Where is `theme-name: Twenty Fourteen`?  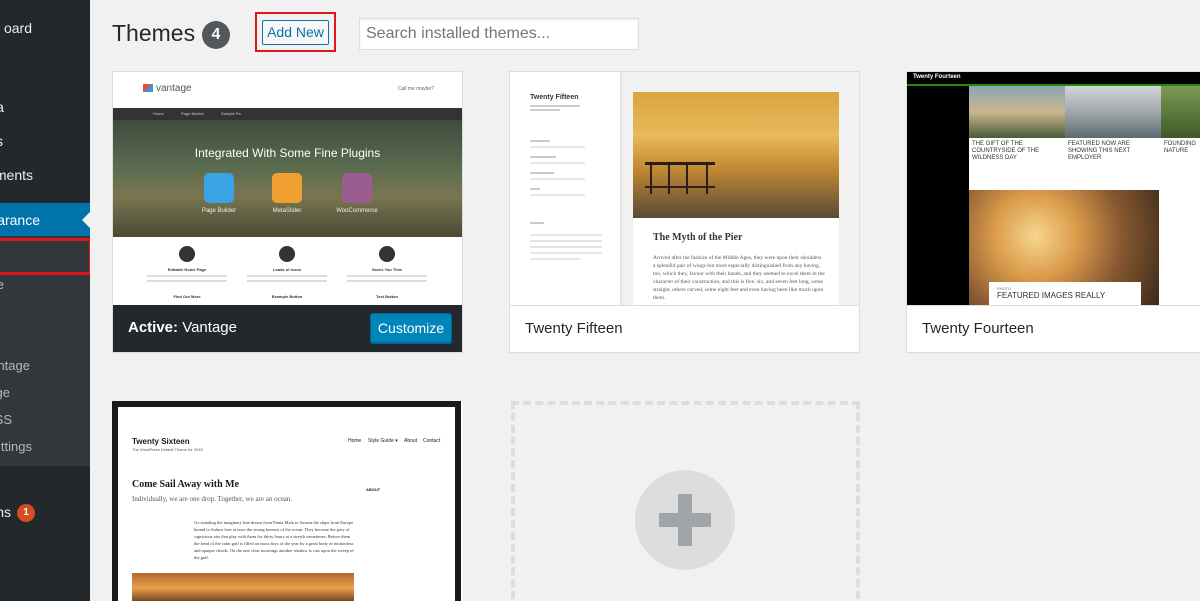 theme-name: Twenty Fourteen is located at coordinates (978, 328).